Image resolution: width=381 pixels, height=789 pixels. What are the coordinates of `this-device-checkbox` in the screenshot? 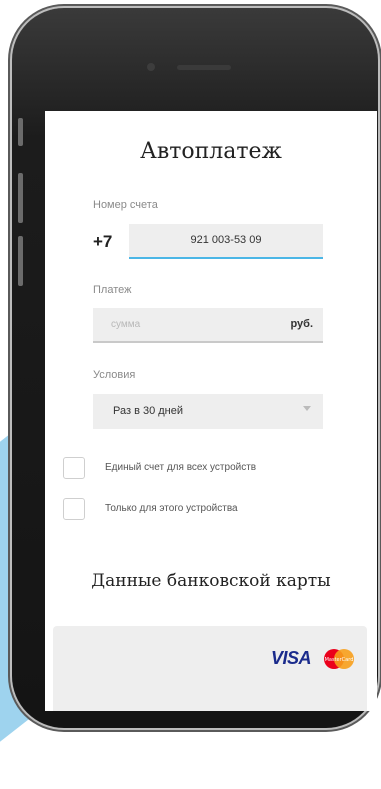 It's located at (74, 509).